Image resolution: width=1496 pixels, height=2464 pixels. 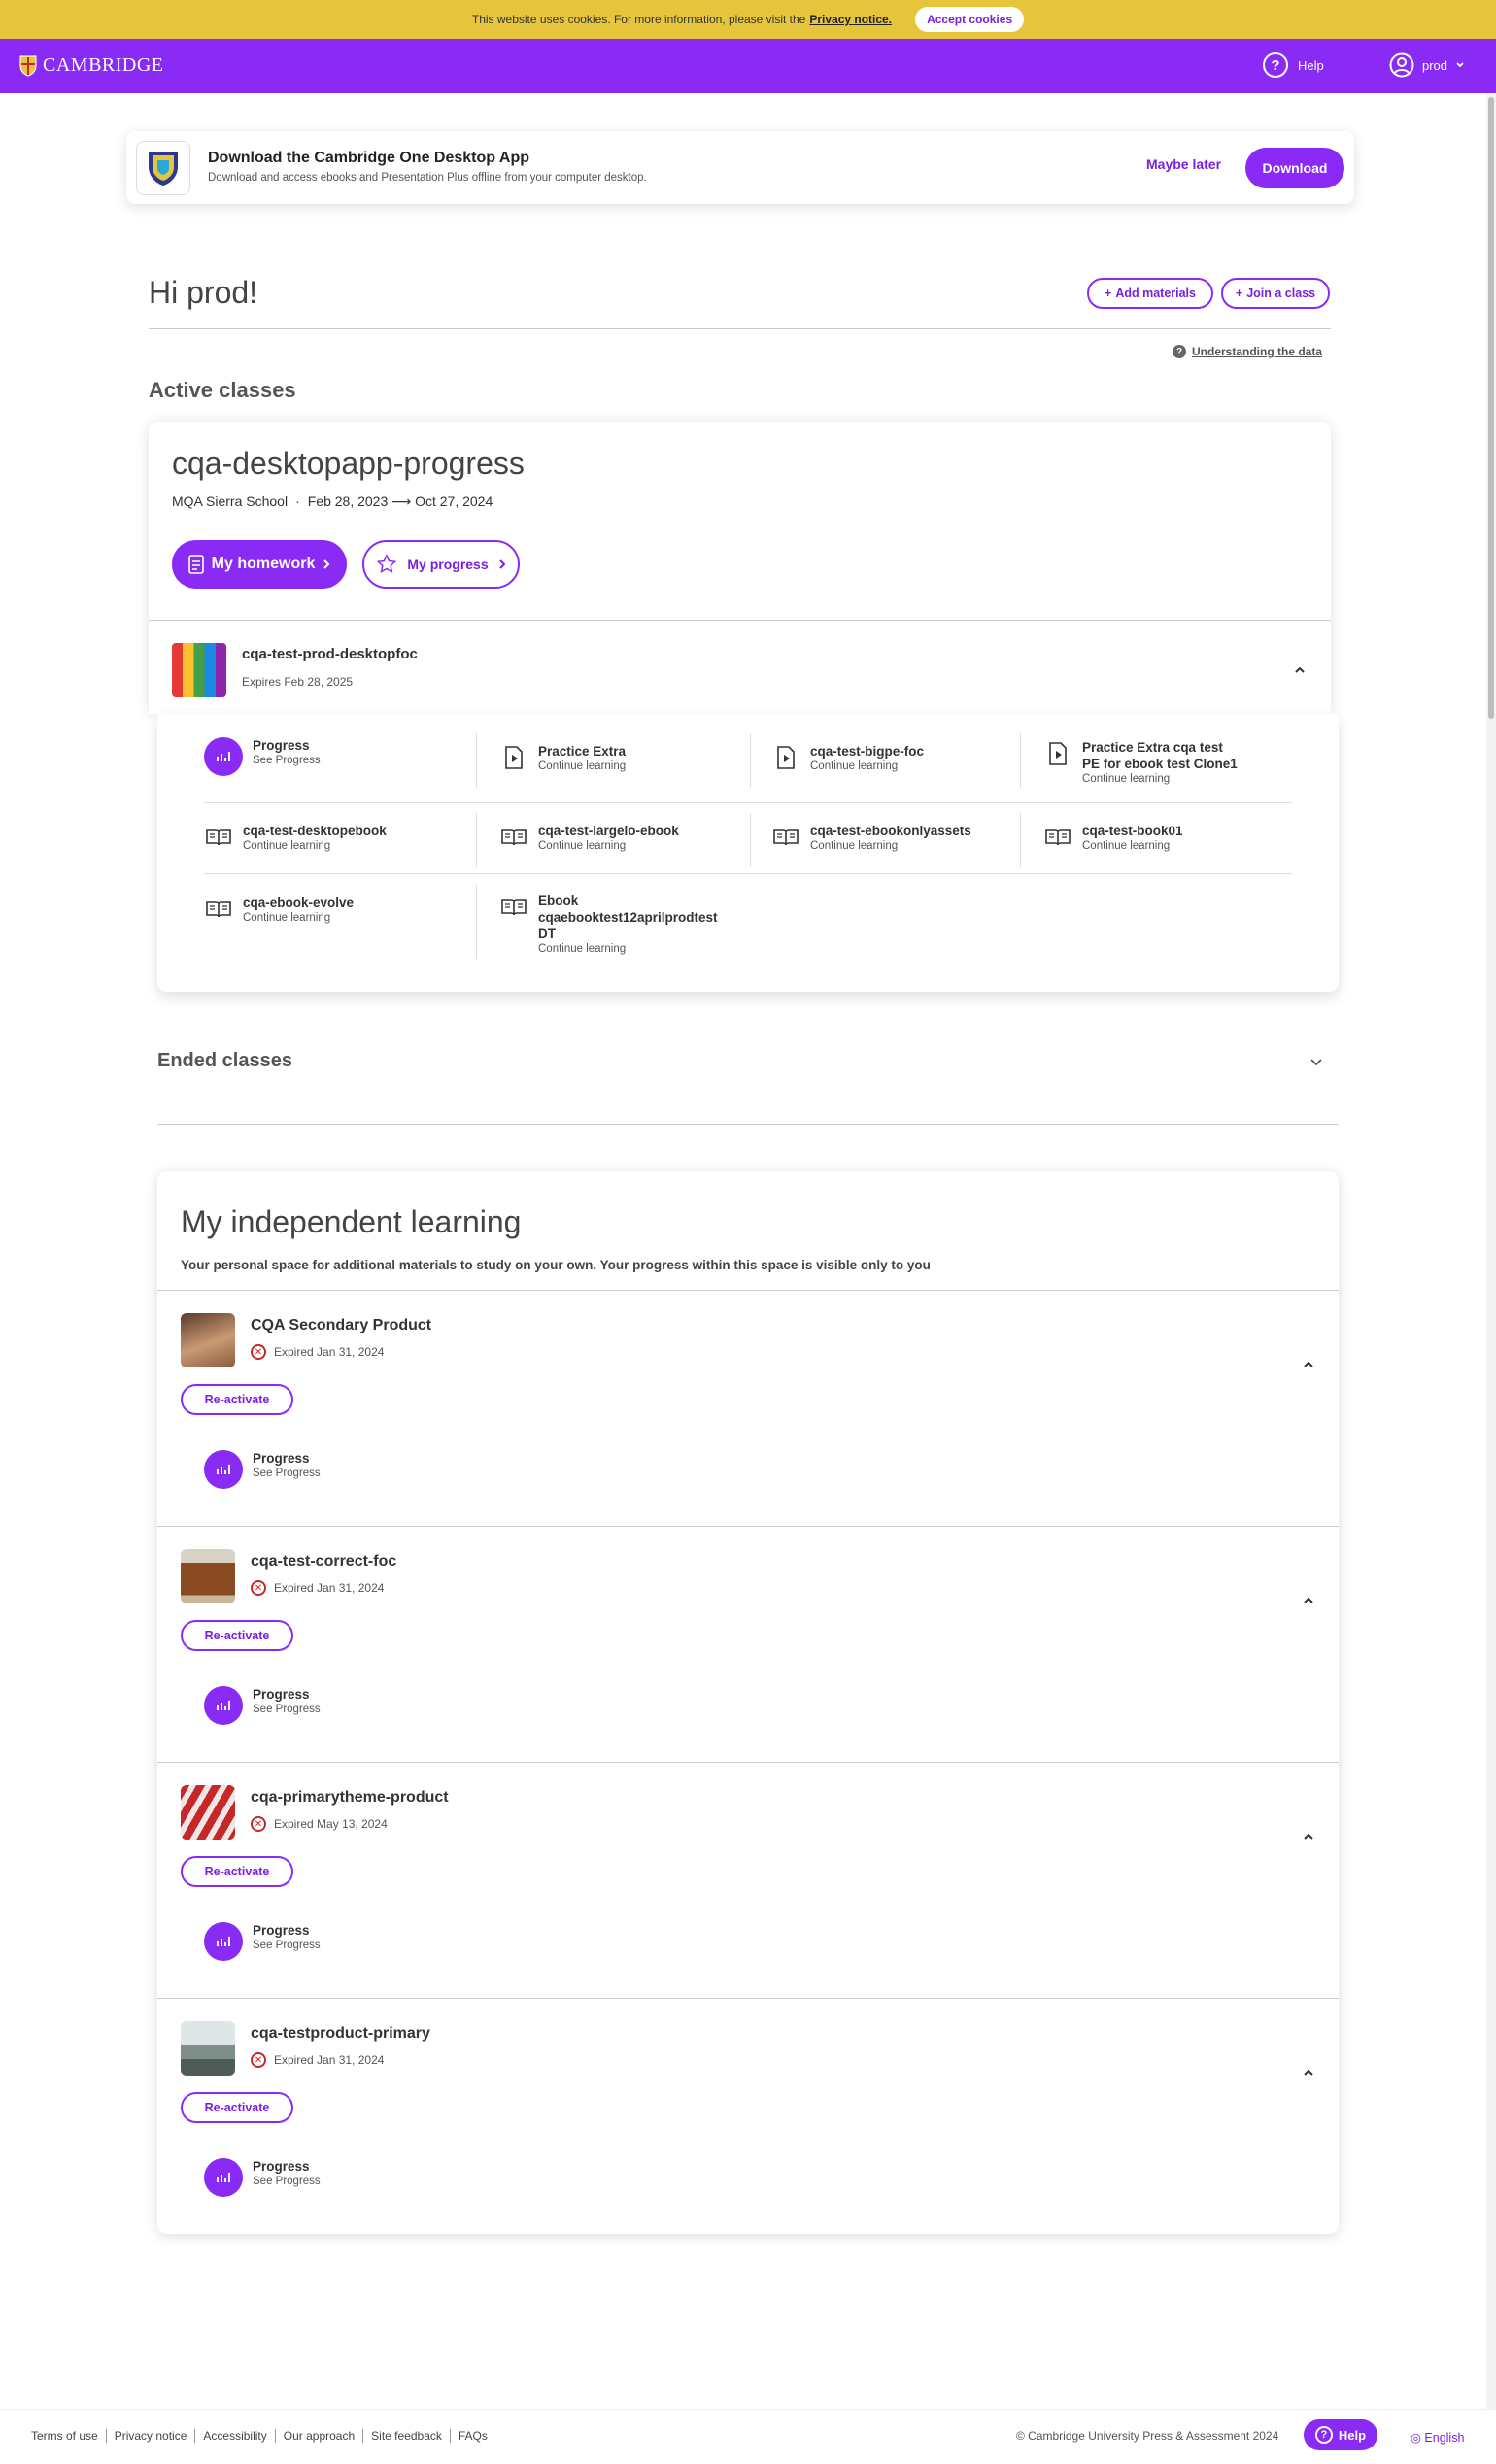 What do you see at coordinates (562, 758) in the screenshot?
I see `resource-practice-extra: Practice Extra Continue learning` at bounding box center [562, 758].